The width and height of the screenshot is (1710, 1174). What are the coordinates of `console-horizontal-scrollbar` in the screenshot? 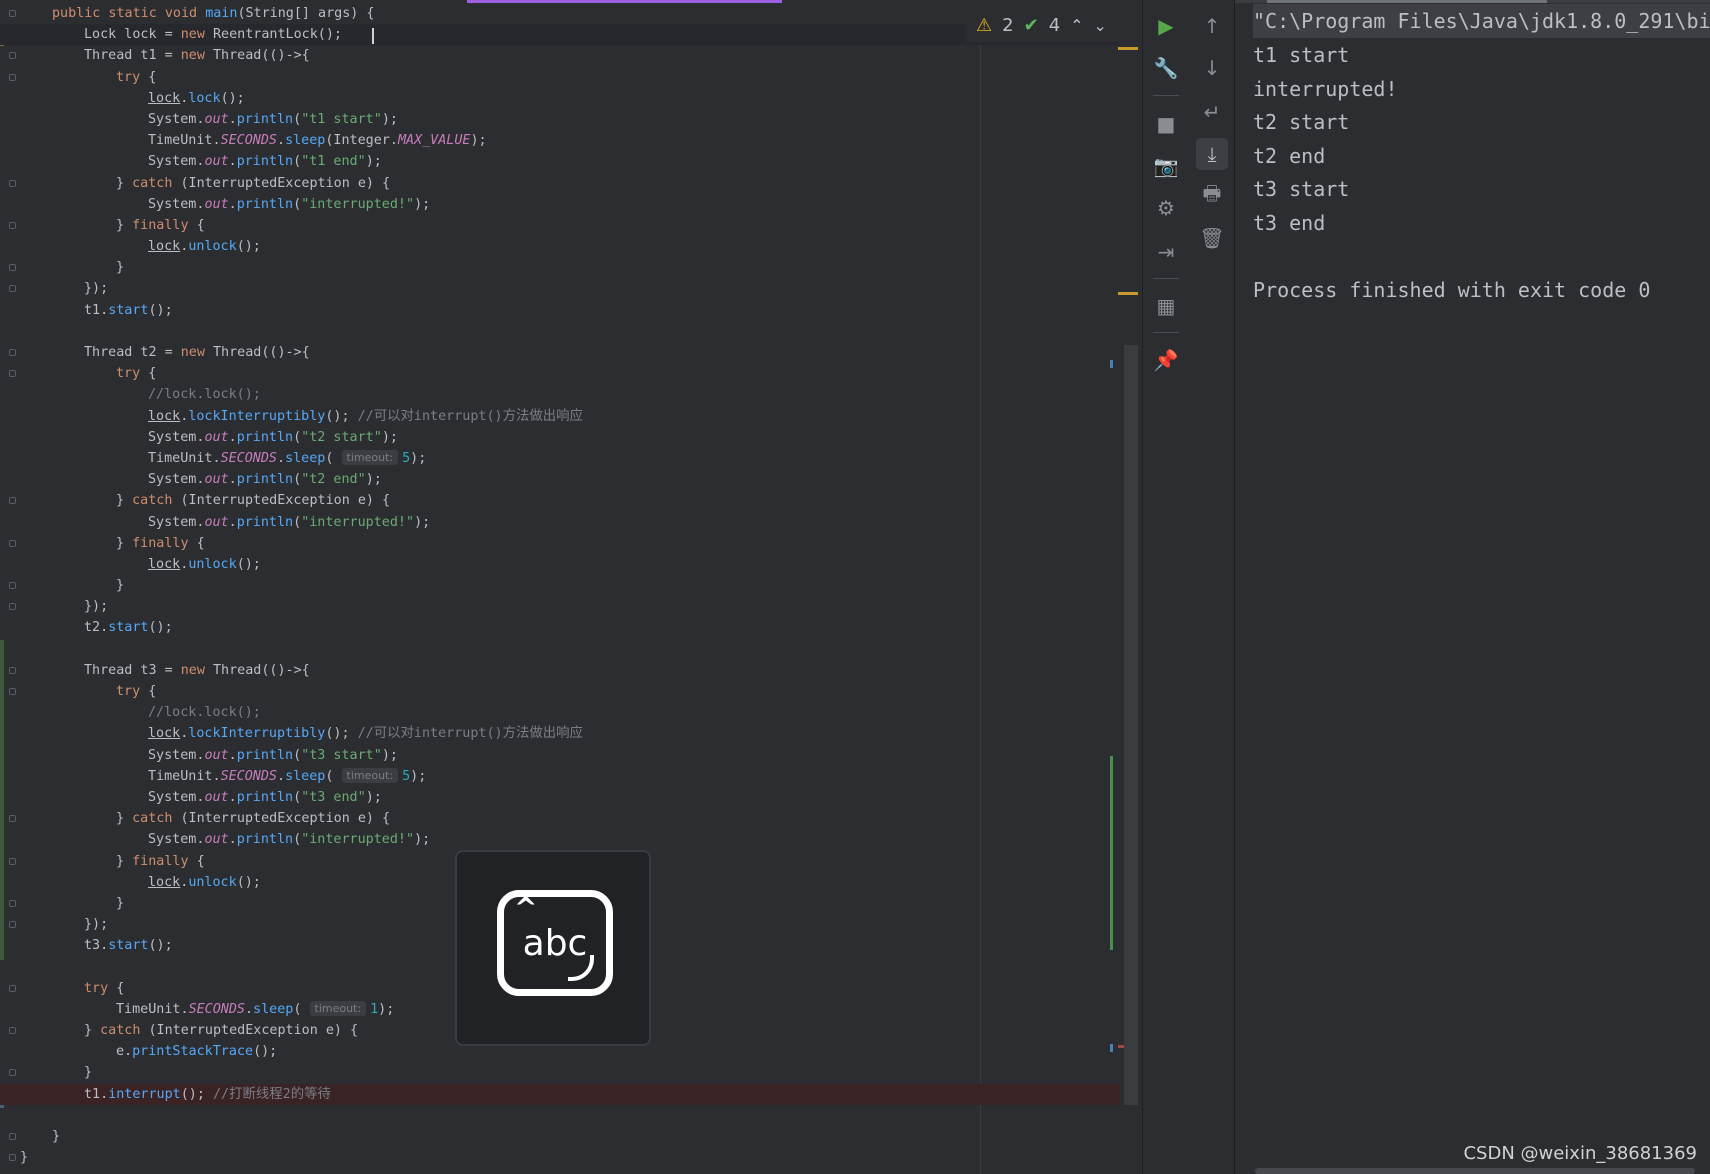 It's located at (1475, 1171).